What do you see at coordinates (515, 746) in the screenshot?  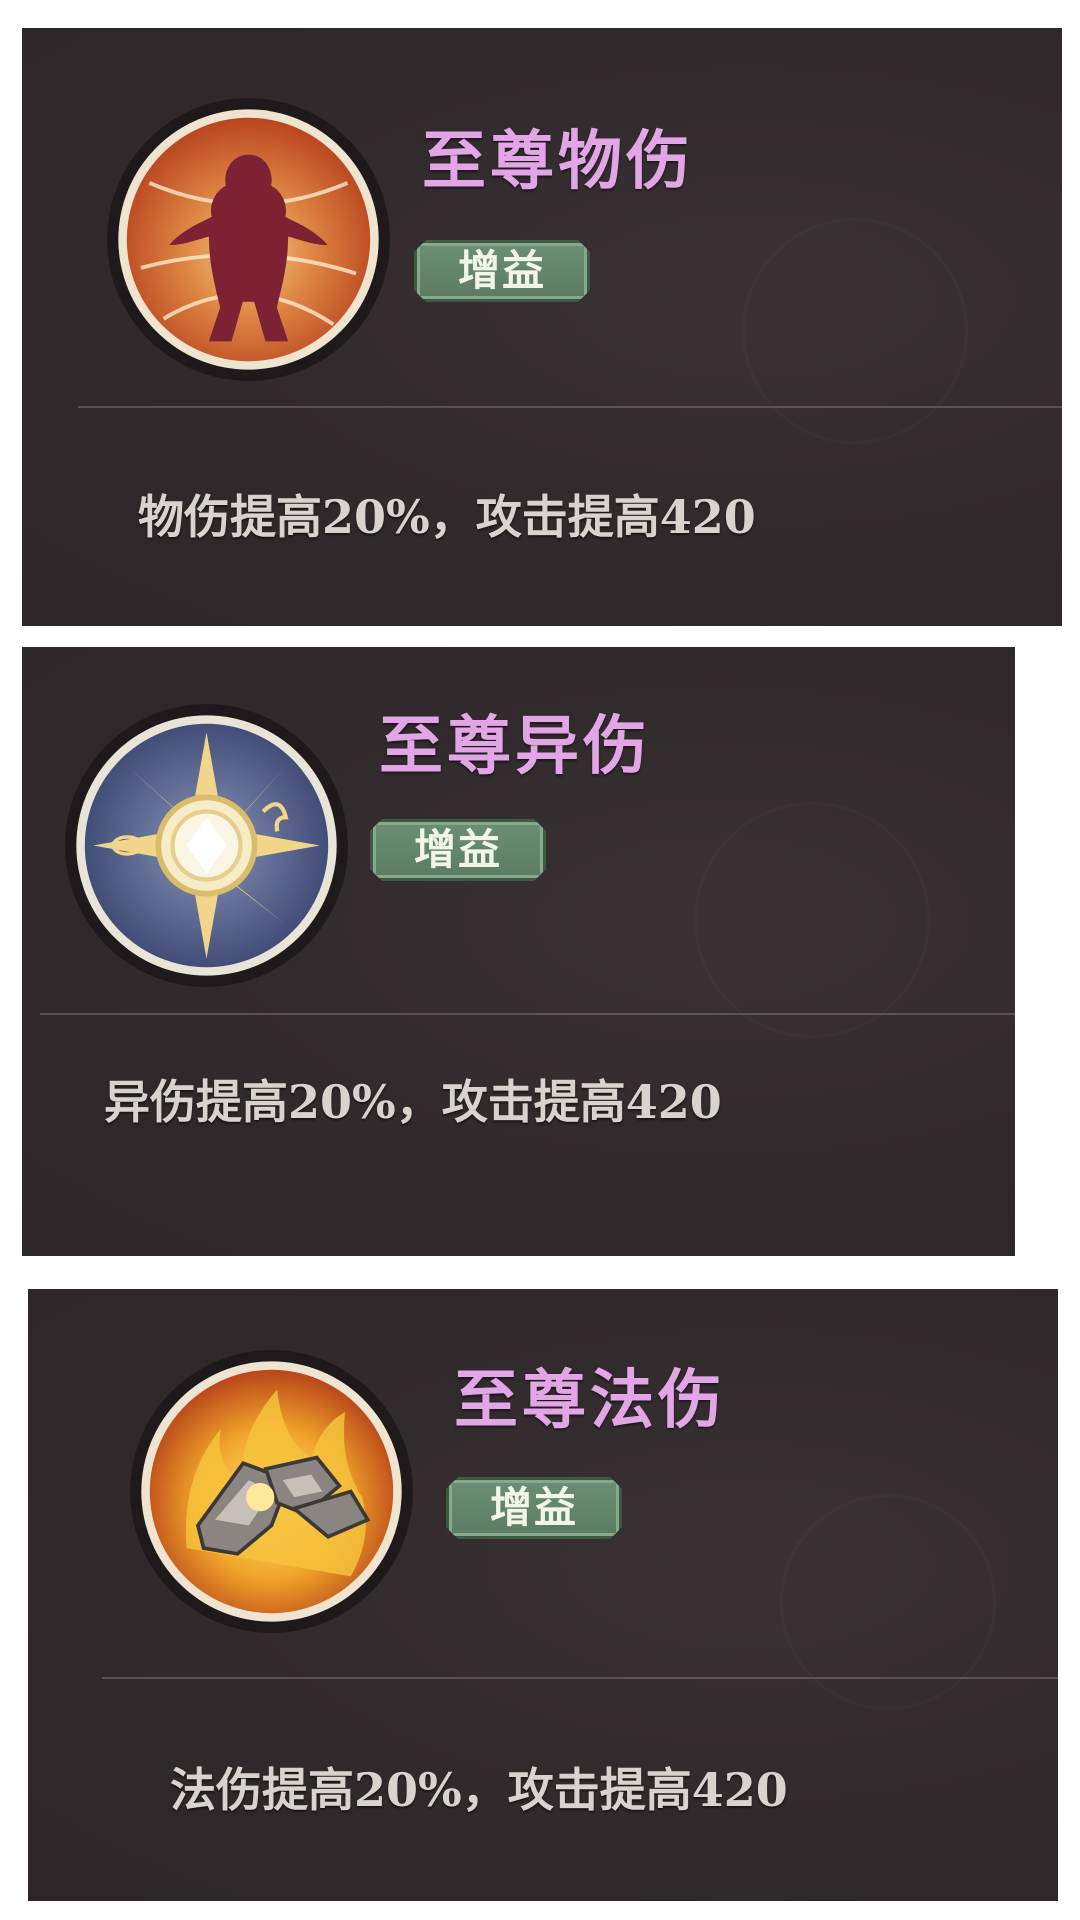 I see `card-title: 至尊异伤` at bounding box center [515, 746].